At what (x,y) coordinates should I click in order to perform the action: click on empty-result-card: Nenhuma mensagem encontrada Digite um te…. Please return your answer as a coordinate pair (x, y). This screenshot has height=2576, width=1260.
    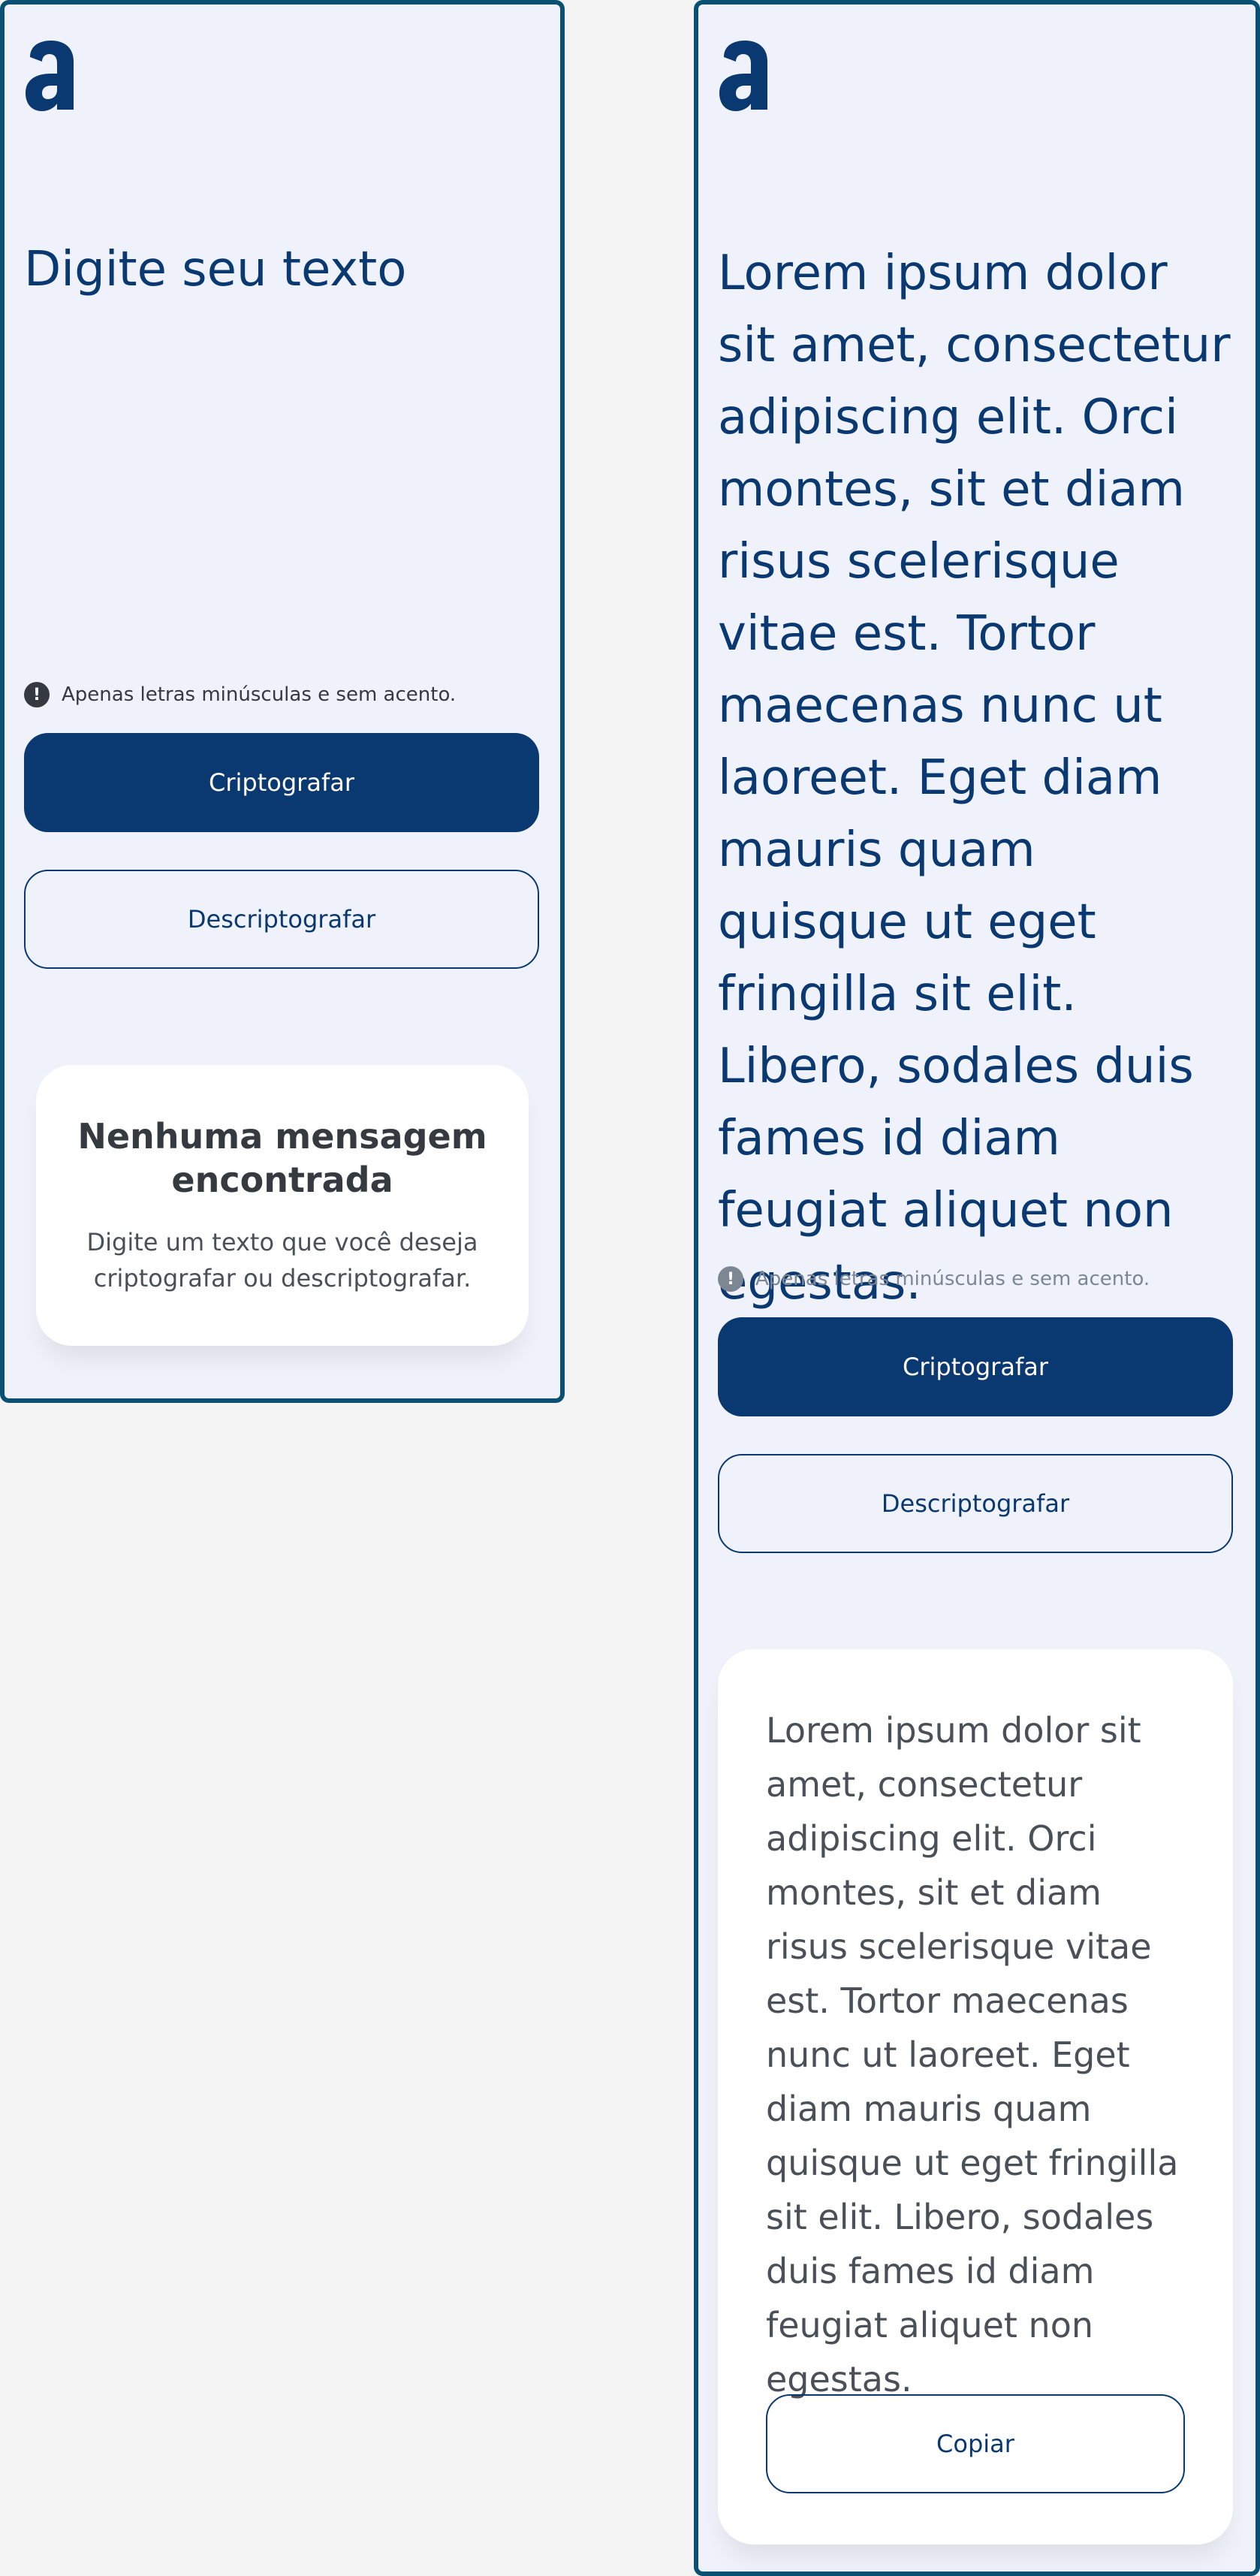
    Looking at the image, I should click on (282, 1205).